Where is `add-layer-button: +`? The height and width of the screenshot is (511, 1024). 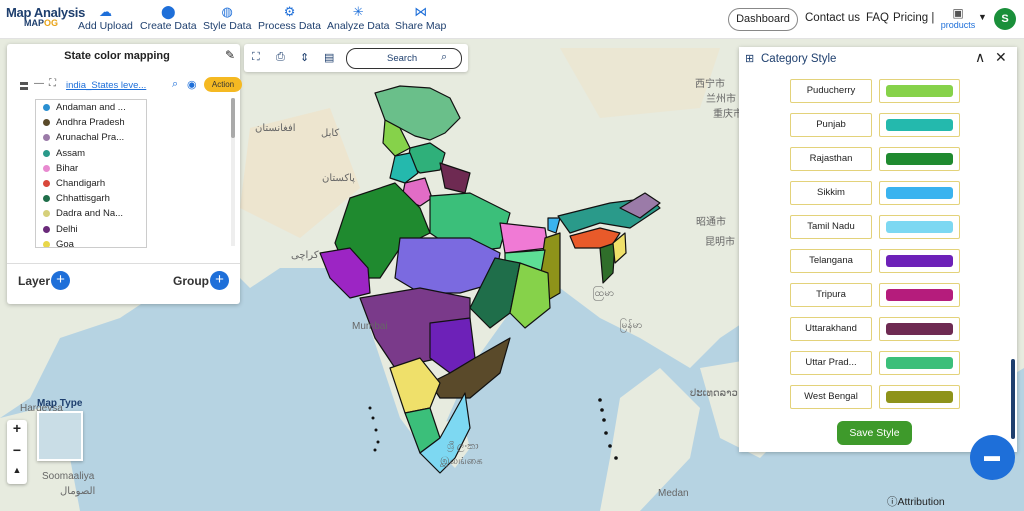
add-layer-button: + is located at coordinates (60, 280).